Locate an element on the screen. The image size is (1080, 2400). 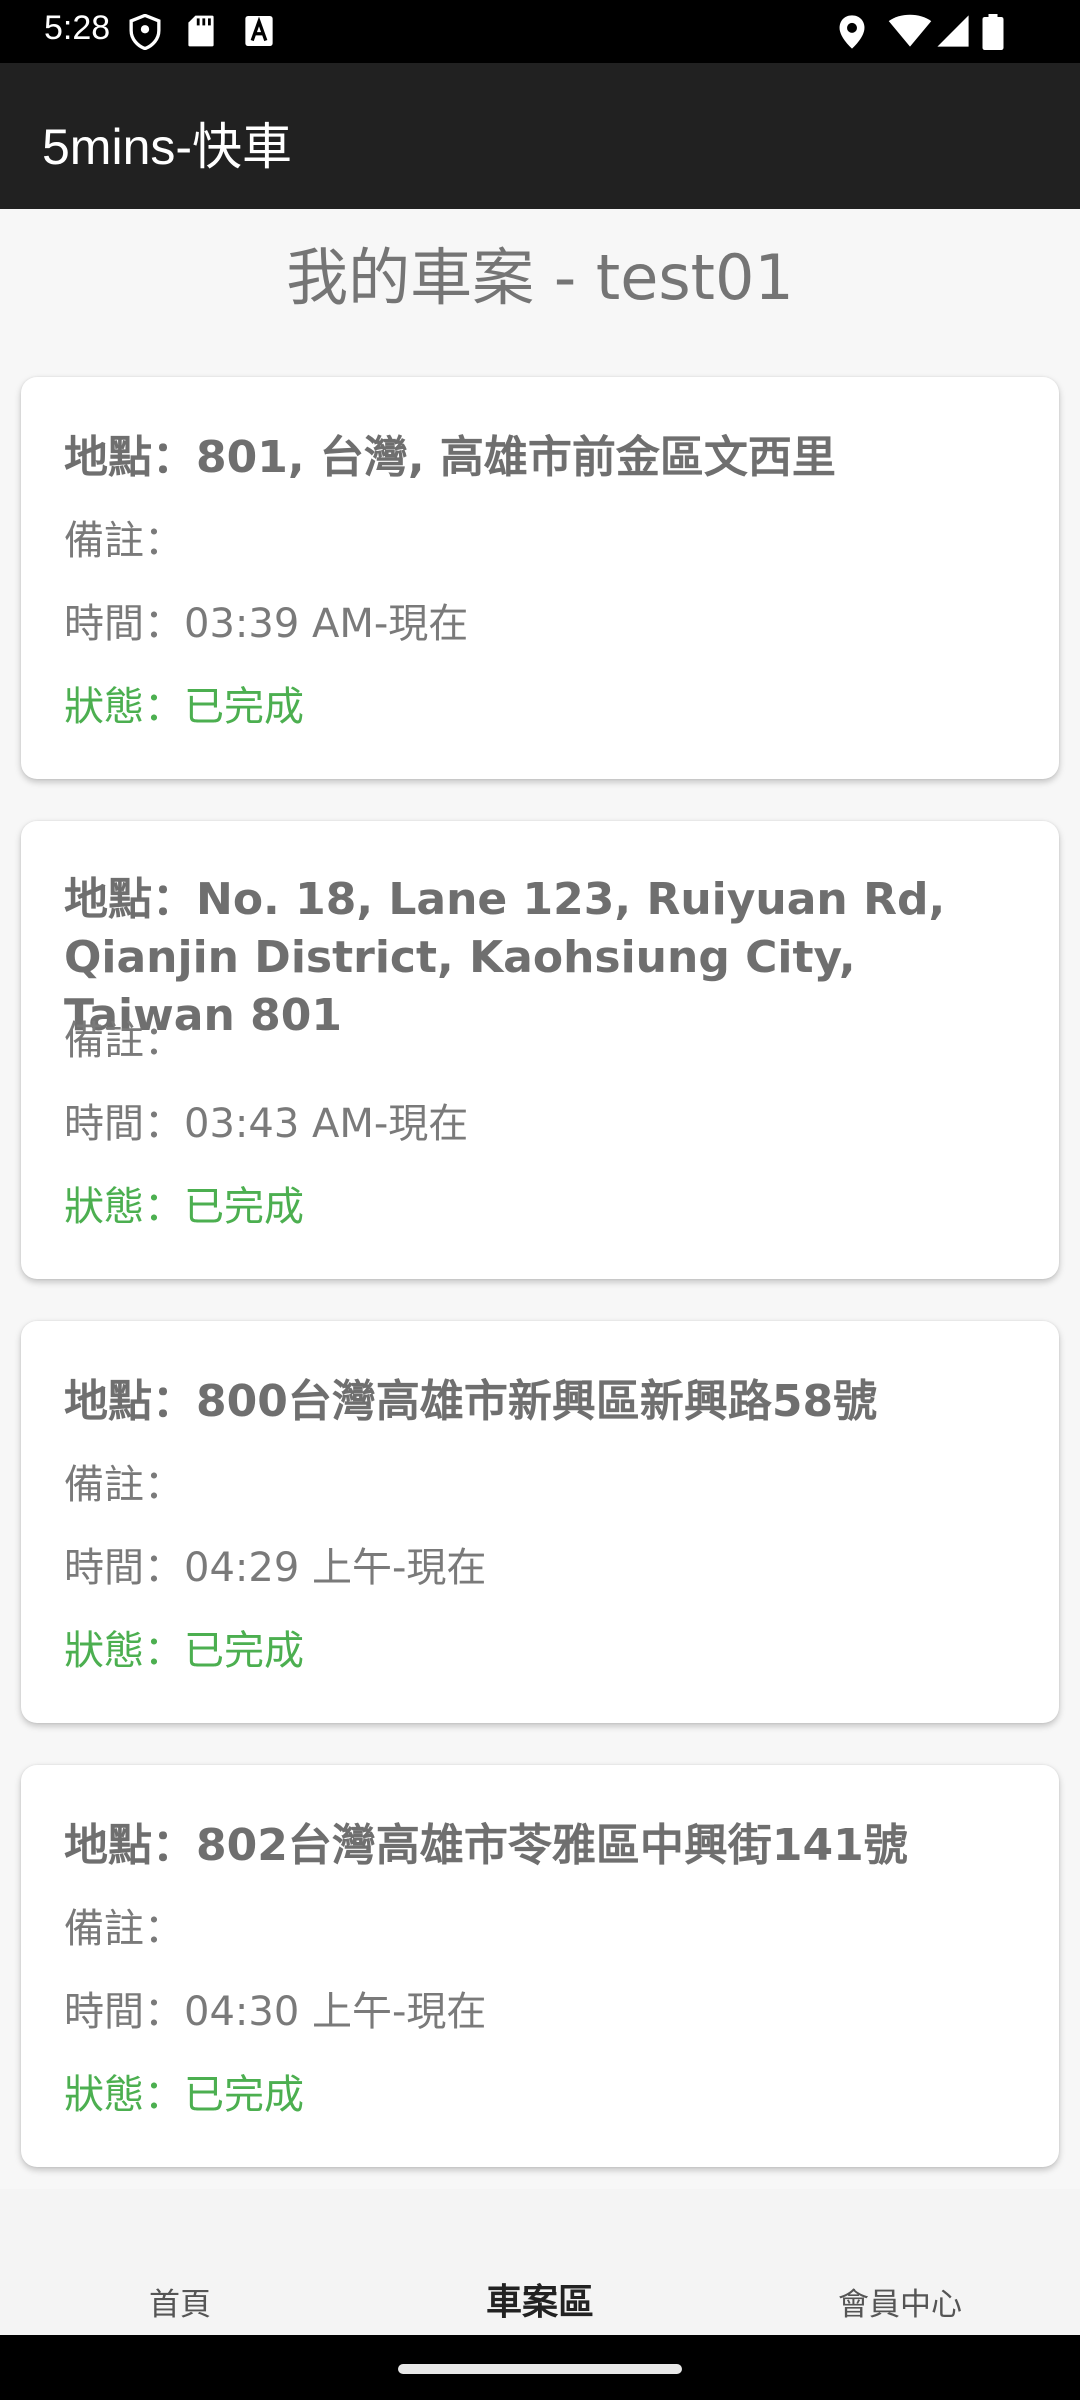
status-time: 5:28 is located at coordinates (77, 28).